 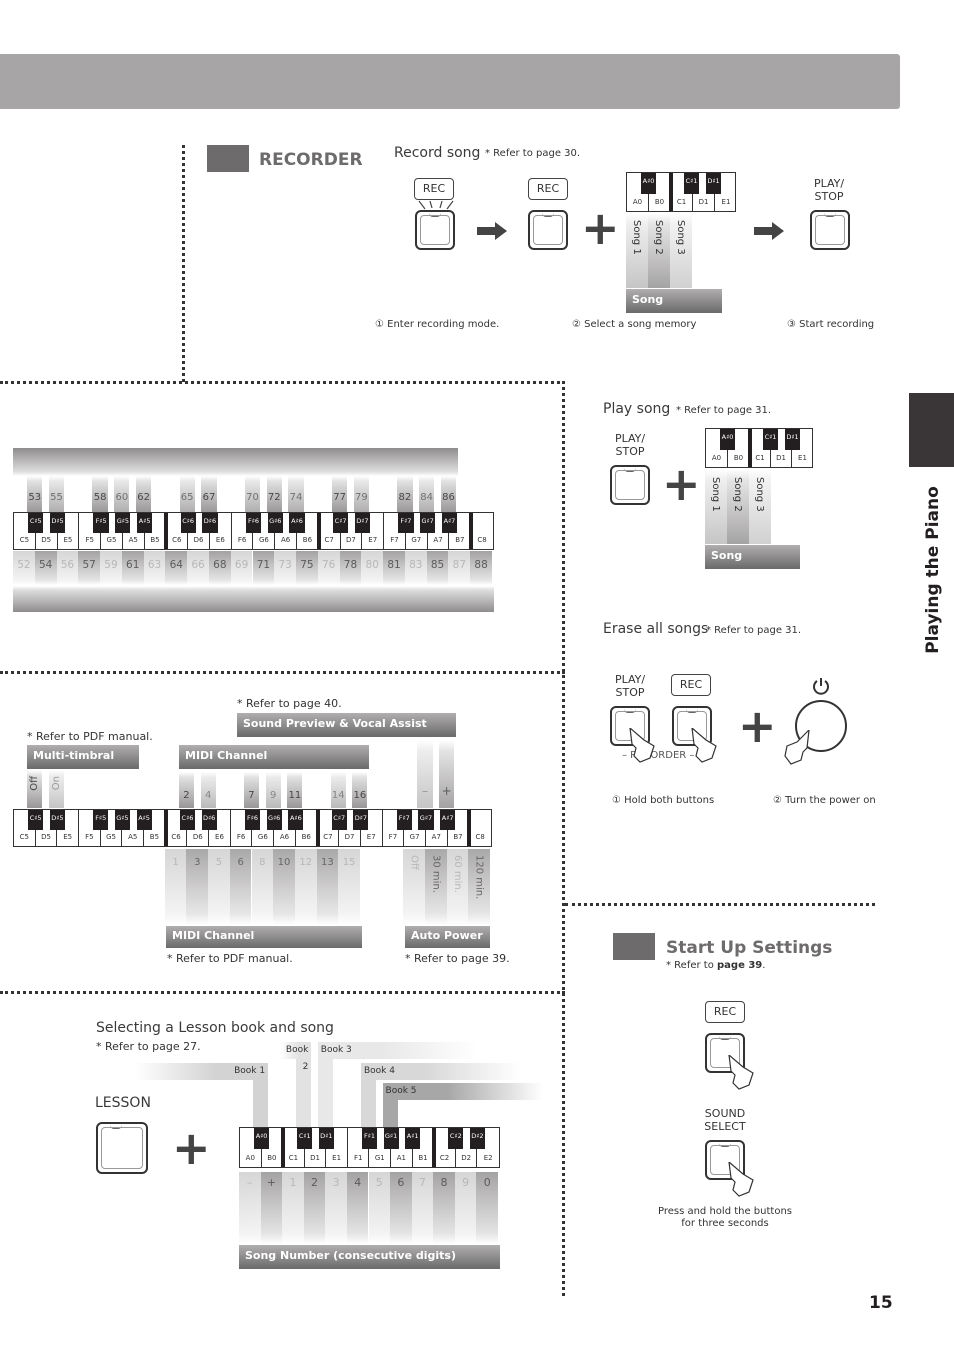 I want to click on lesson-button, so click(x=122, y=1148).